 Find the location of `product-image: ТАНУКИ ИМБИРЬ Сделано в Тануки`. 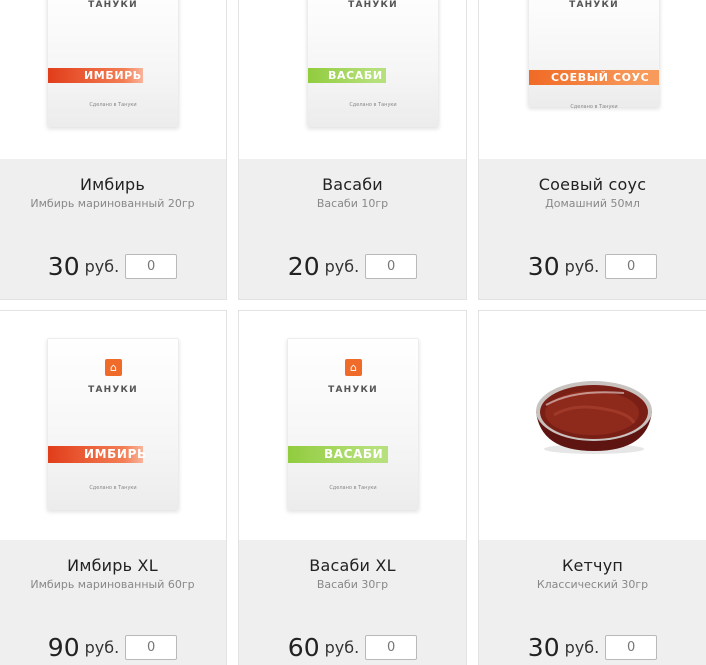

product-image: ТАНУКИ ИМБИРЬ Сделано в Тануки is located at coordinates (113, 79).